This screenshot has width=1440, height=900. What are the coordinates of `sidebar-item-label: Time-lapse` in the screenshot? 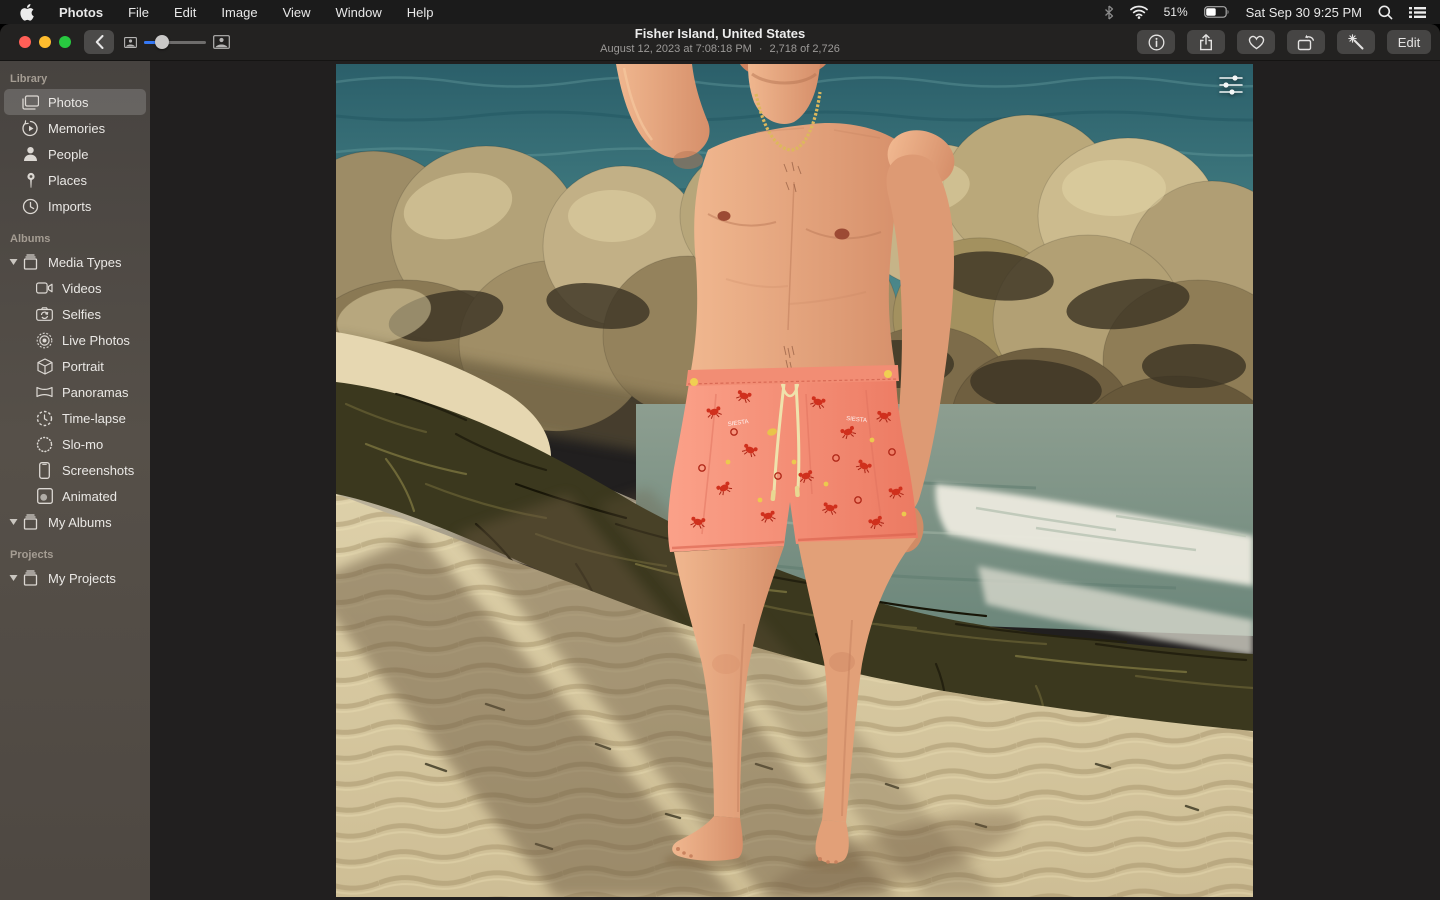 It's located at (94, 418).